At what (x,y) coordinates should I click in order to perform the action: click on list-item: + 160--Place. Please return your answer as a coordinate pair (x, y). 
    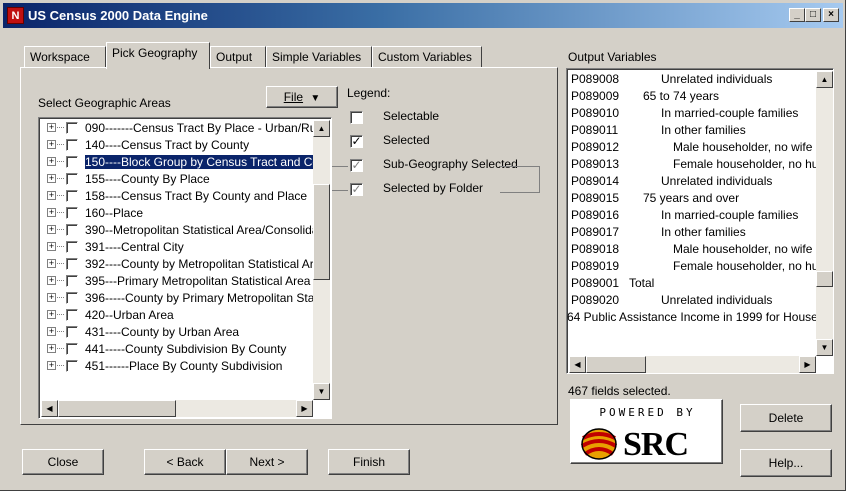
    Looking at the image, I should click on (178, 213).